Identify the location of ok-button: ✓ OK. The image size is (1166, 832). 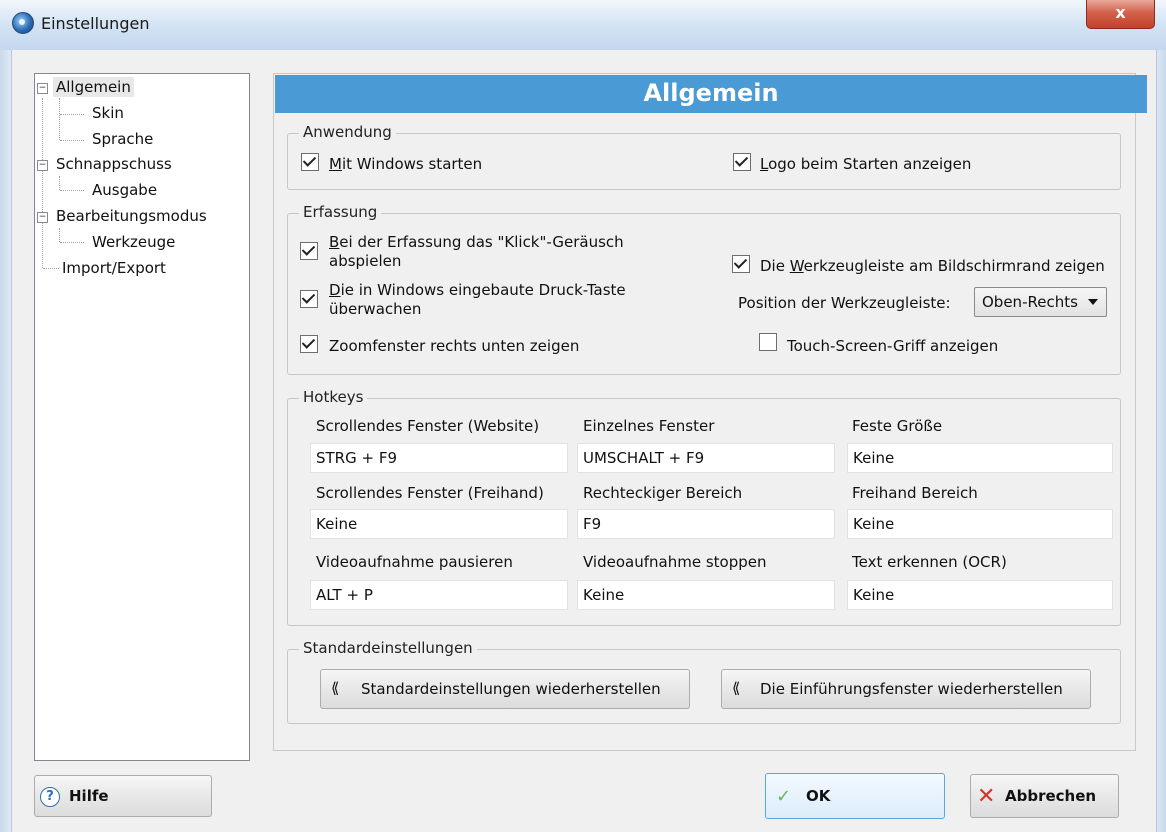
(855, 796).